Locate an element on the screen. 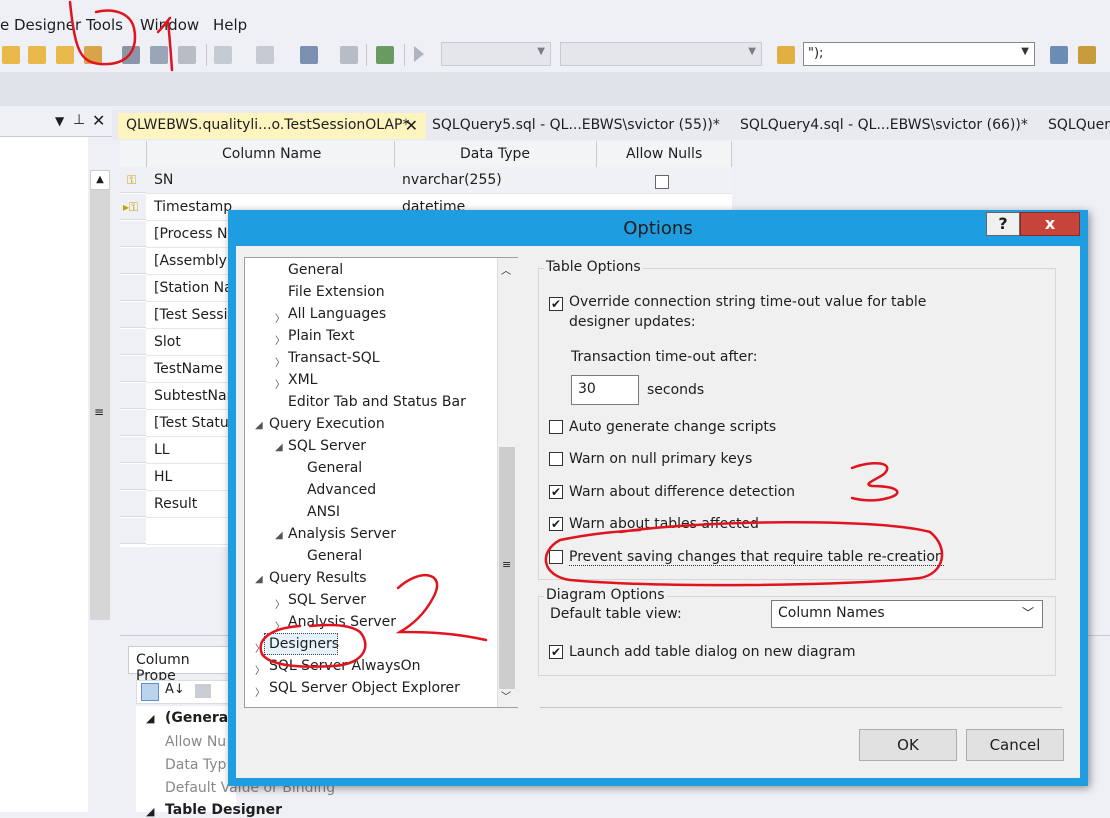 The height and width of the screenshot is (818, 1110). property-section-table-designer: Table Designer is located at coordinates (223, 810).